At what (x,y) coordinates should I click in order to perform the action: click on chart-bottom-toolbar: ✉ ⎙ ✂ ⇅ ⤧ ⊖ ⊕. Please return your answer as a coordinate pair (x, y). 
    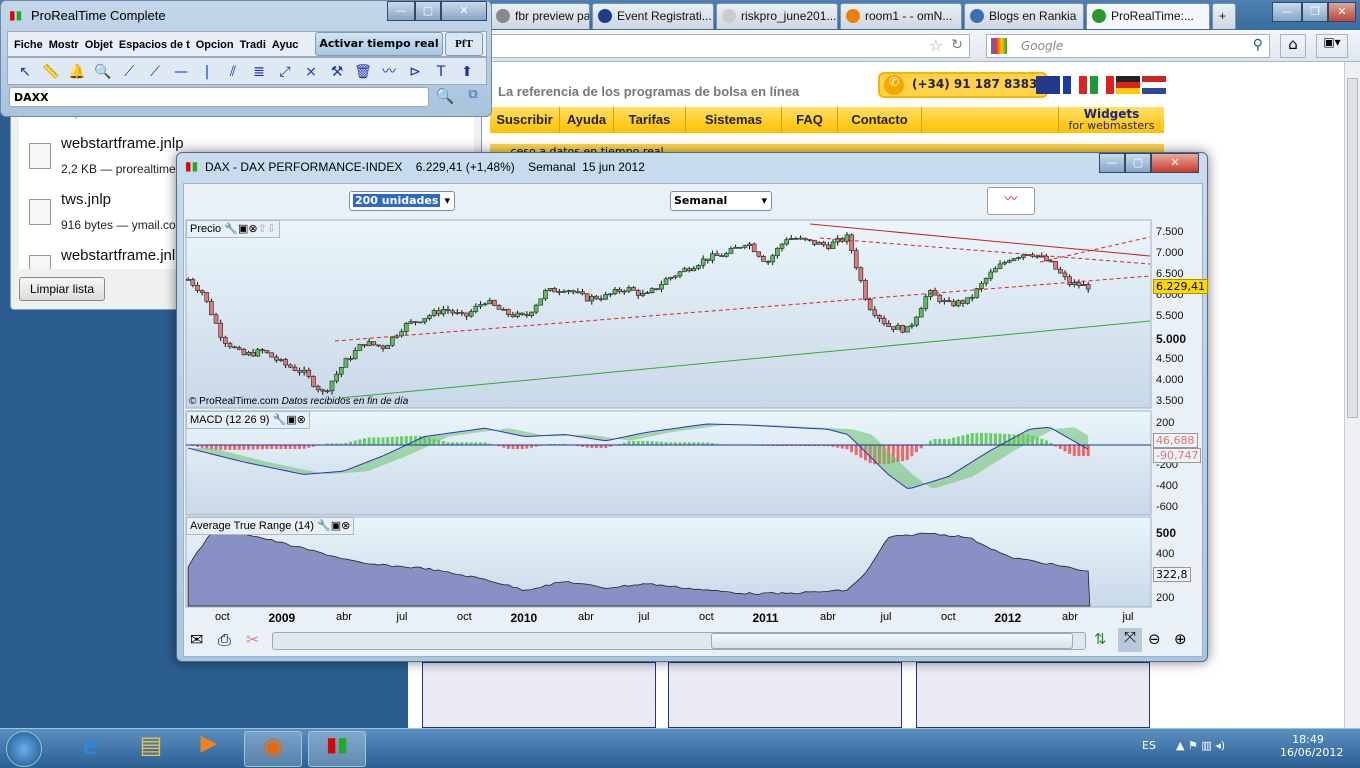
    Looking at the image, I should click on (692, 641).